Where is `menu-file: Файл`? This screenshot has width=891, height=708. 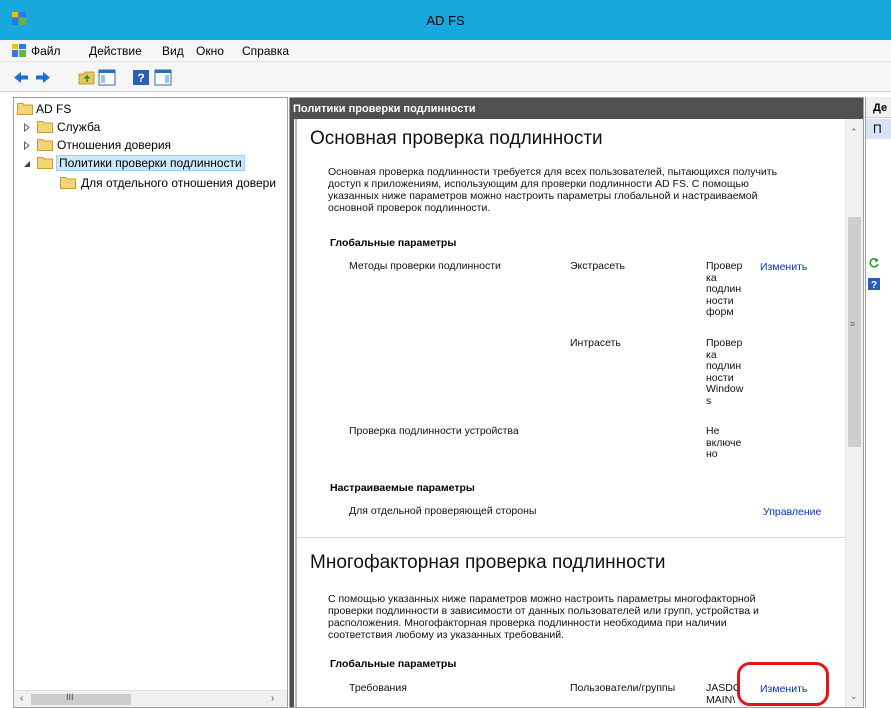 menu-file: Файл is located at coordinates (46, 51).